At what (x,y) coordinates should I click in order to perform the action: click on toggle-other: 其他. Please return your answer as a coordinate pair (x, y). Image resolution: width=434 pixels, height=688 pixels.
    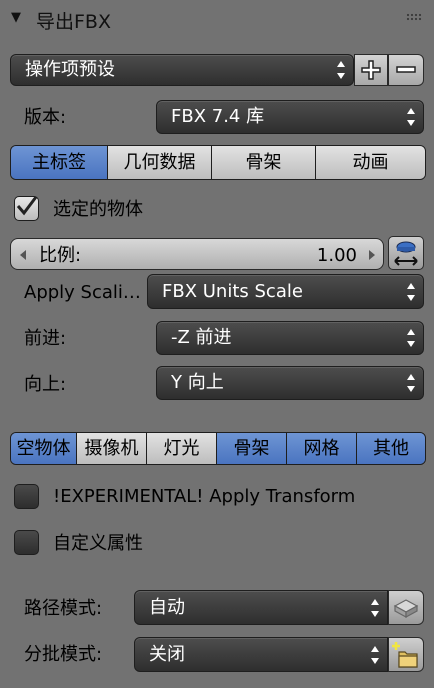
    Looking at the image, I should click on (391, 448).